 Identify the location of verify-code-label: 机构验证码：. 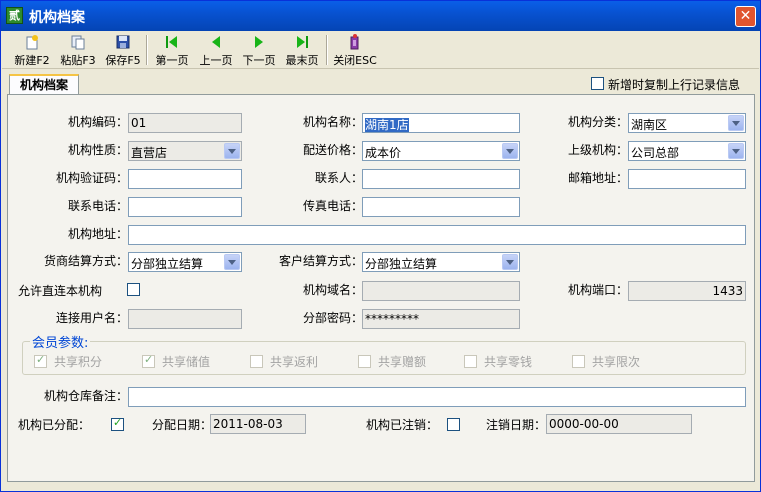
(91, 178).